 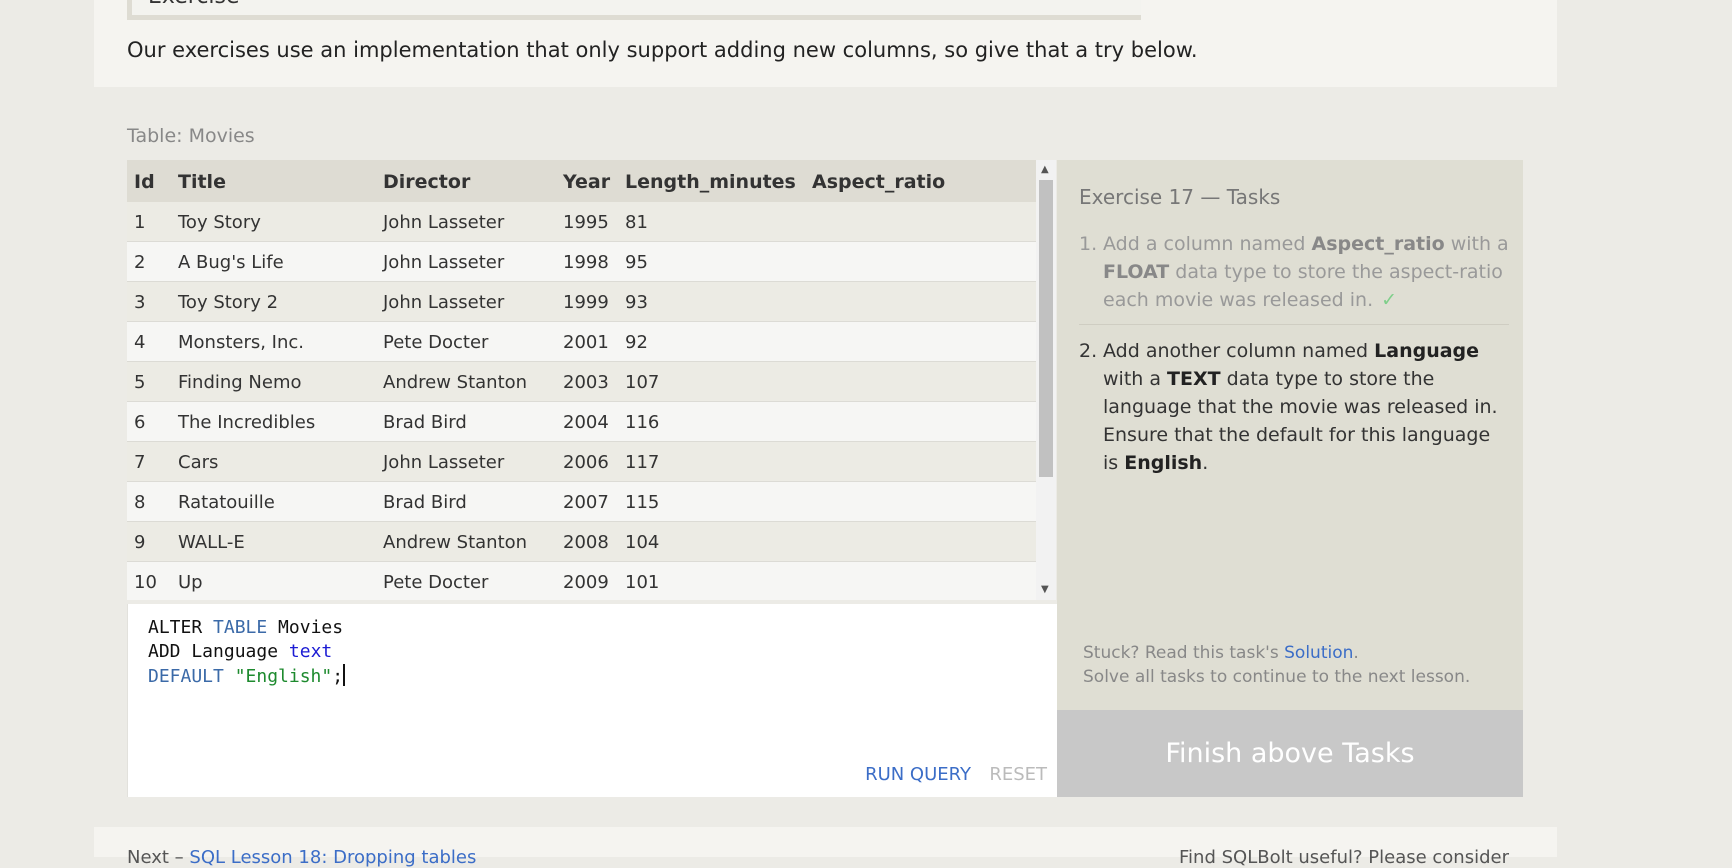 What do you see at coordinates (1180, 197) in the screenshot?
I see `tasks-title: Exercise 17 — Tasks` at bounding box center [1180, 197].